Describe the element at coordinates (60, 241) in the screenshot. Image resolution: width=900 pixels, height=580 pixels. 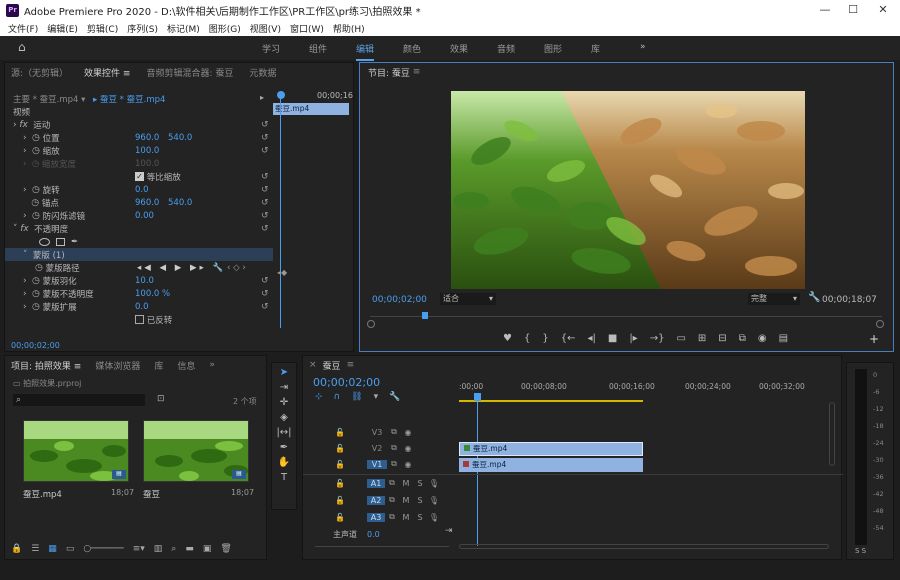
I see `rectangle-mask-icon` at that location.